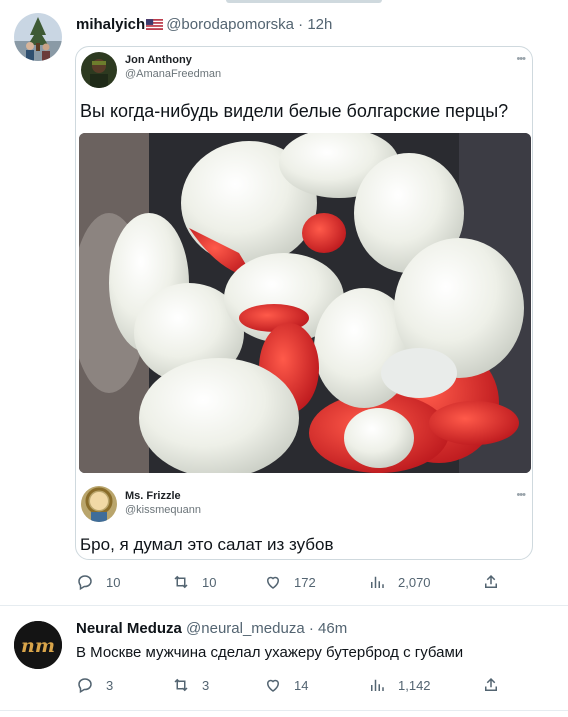 The image size is (568, 717). Describe the element at coordinates (207, 544) in the screenshot. I see `screenshot-post-text: Бро, я думал это салат из зубов` at that location.